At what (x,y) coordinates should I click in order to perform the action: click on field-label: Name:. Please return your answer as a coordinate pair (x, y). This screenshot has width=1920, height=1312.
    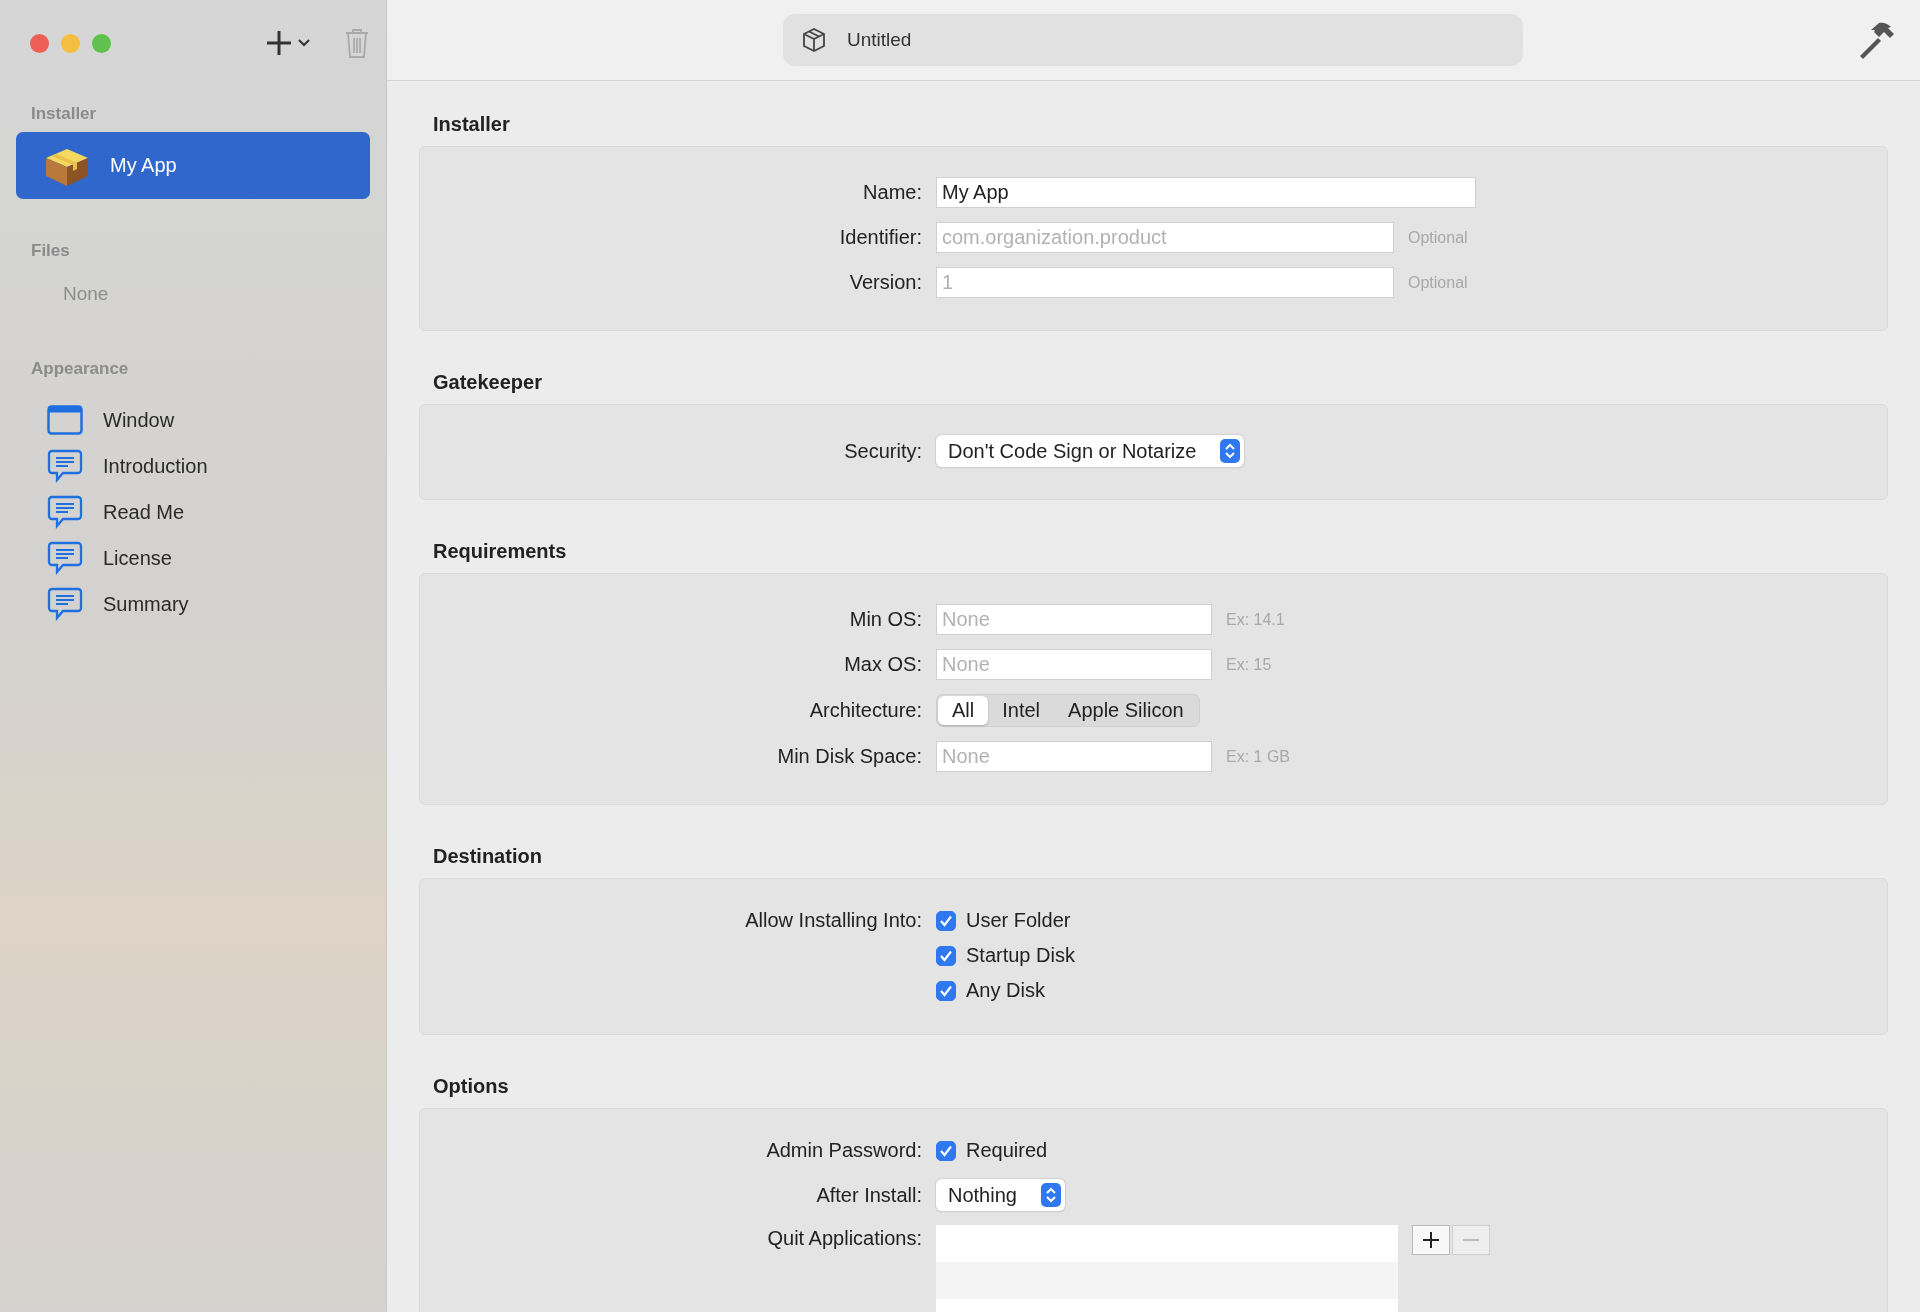
    Looking at the image, I should click on (892, 192).